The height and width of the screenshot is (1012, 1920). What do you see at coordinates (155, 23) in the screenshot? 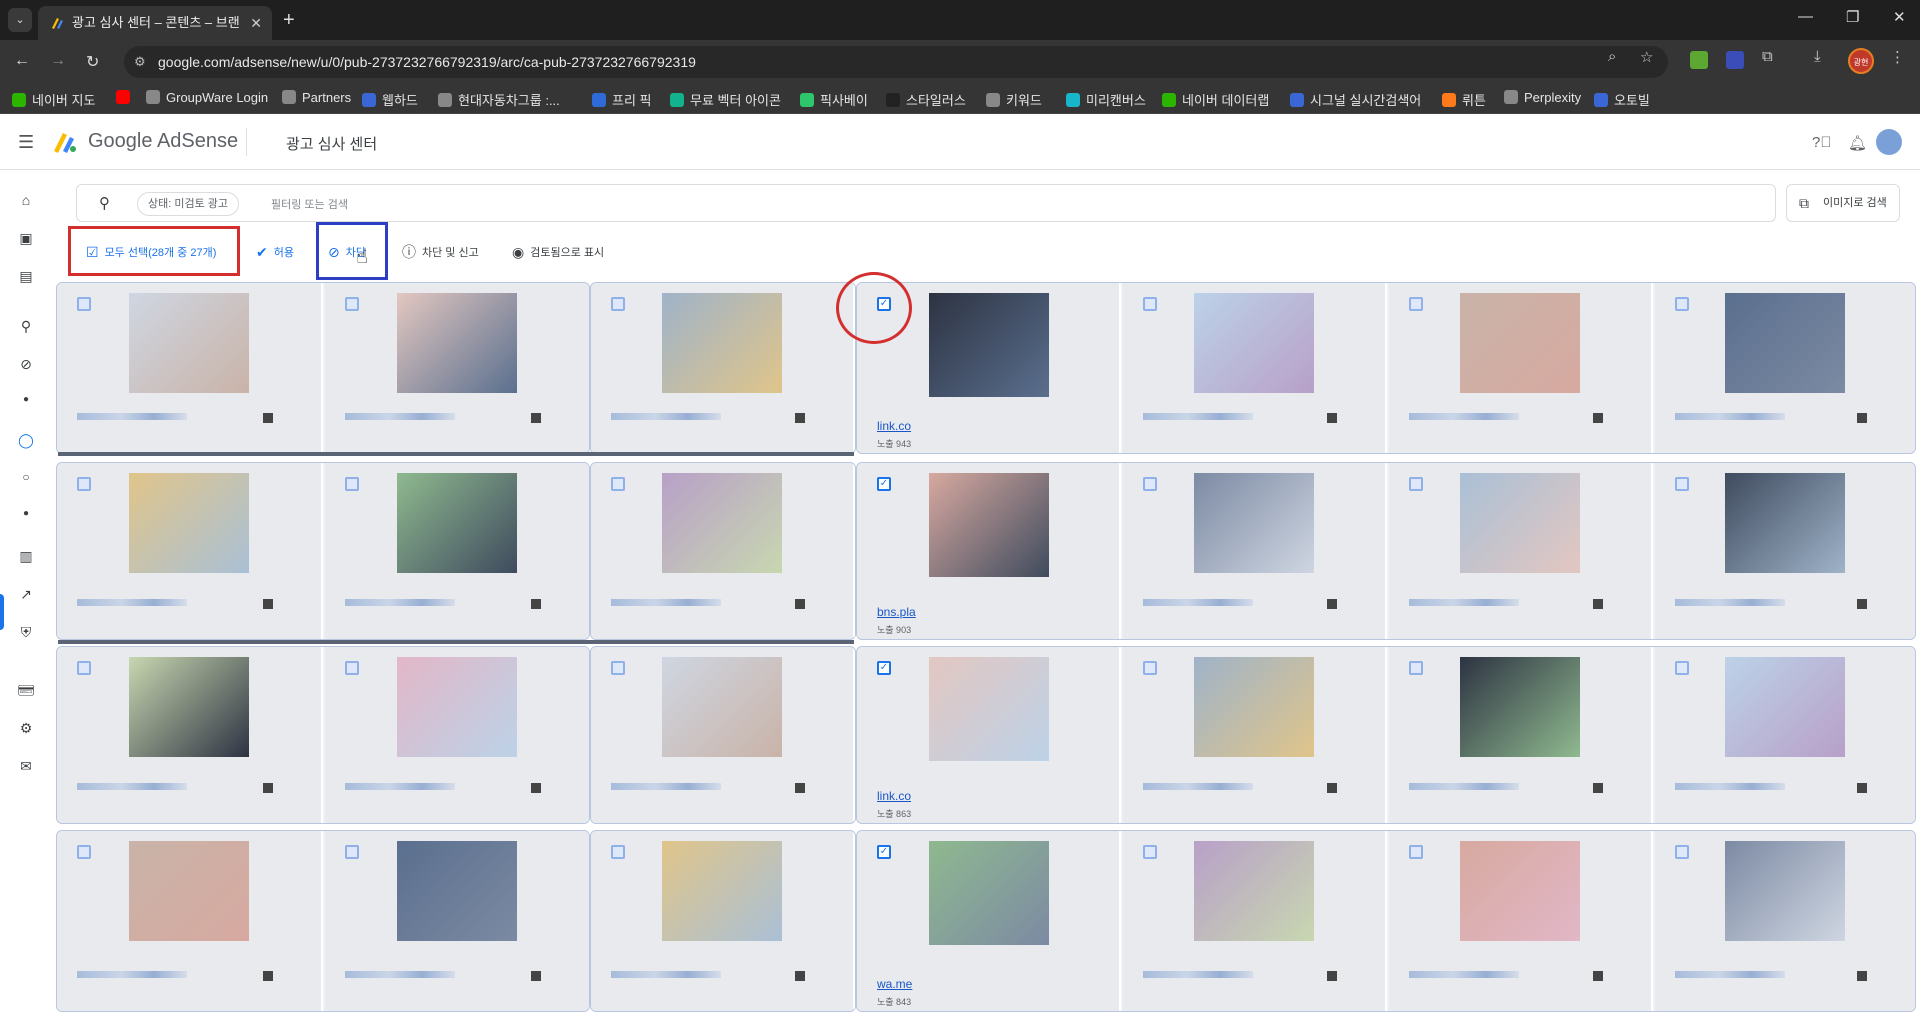
I see `active-tab: 광고 심사 센터 – 콘텐츠 – 브랜 ✕` at bounding box center [155, 23].